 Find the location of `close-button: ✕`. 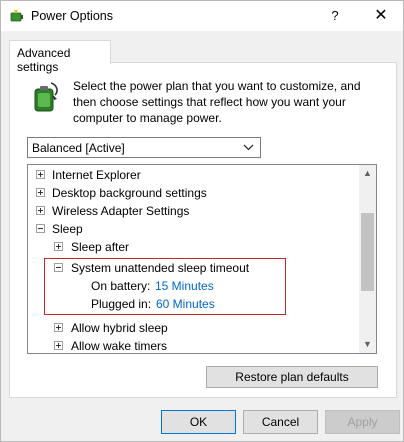

close-button: ✕ is located at coordinates (381, 16).